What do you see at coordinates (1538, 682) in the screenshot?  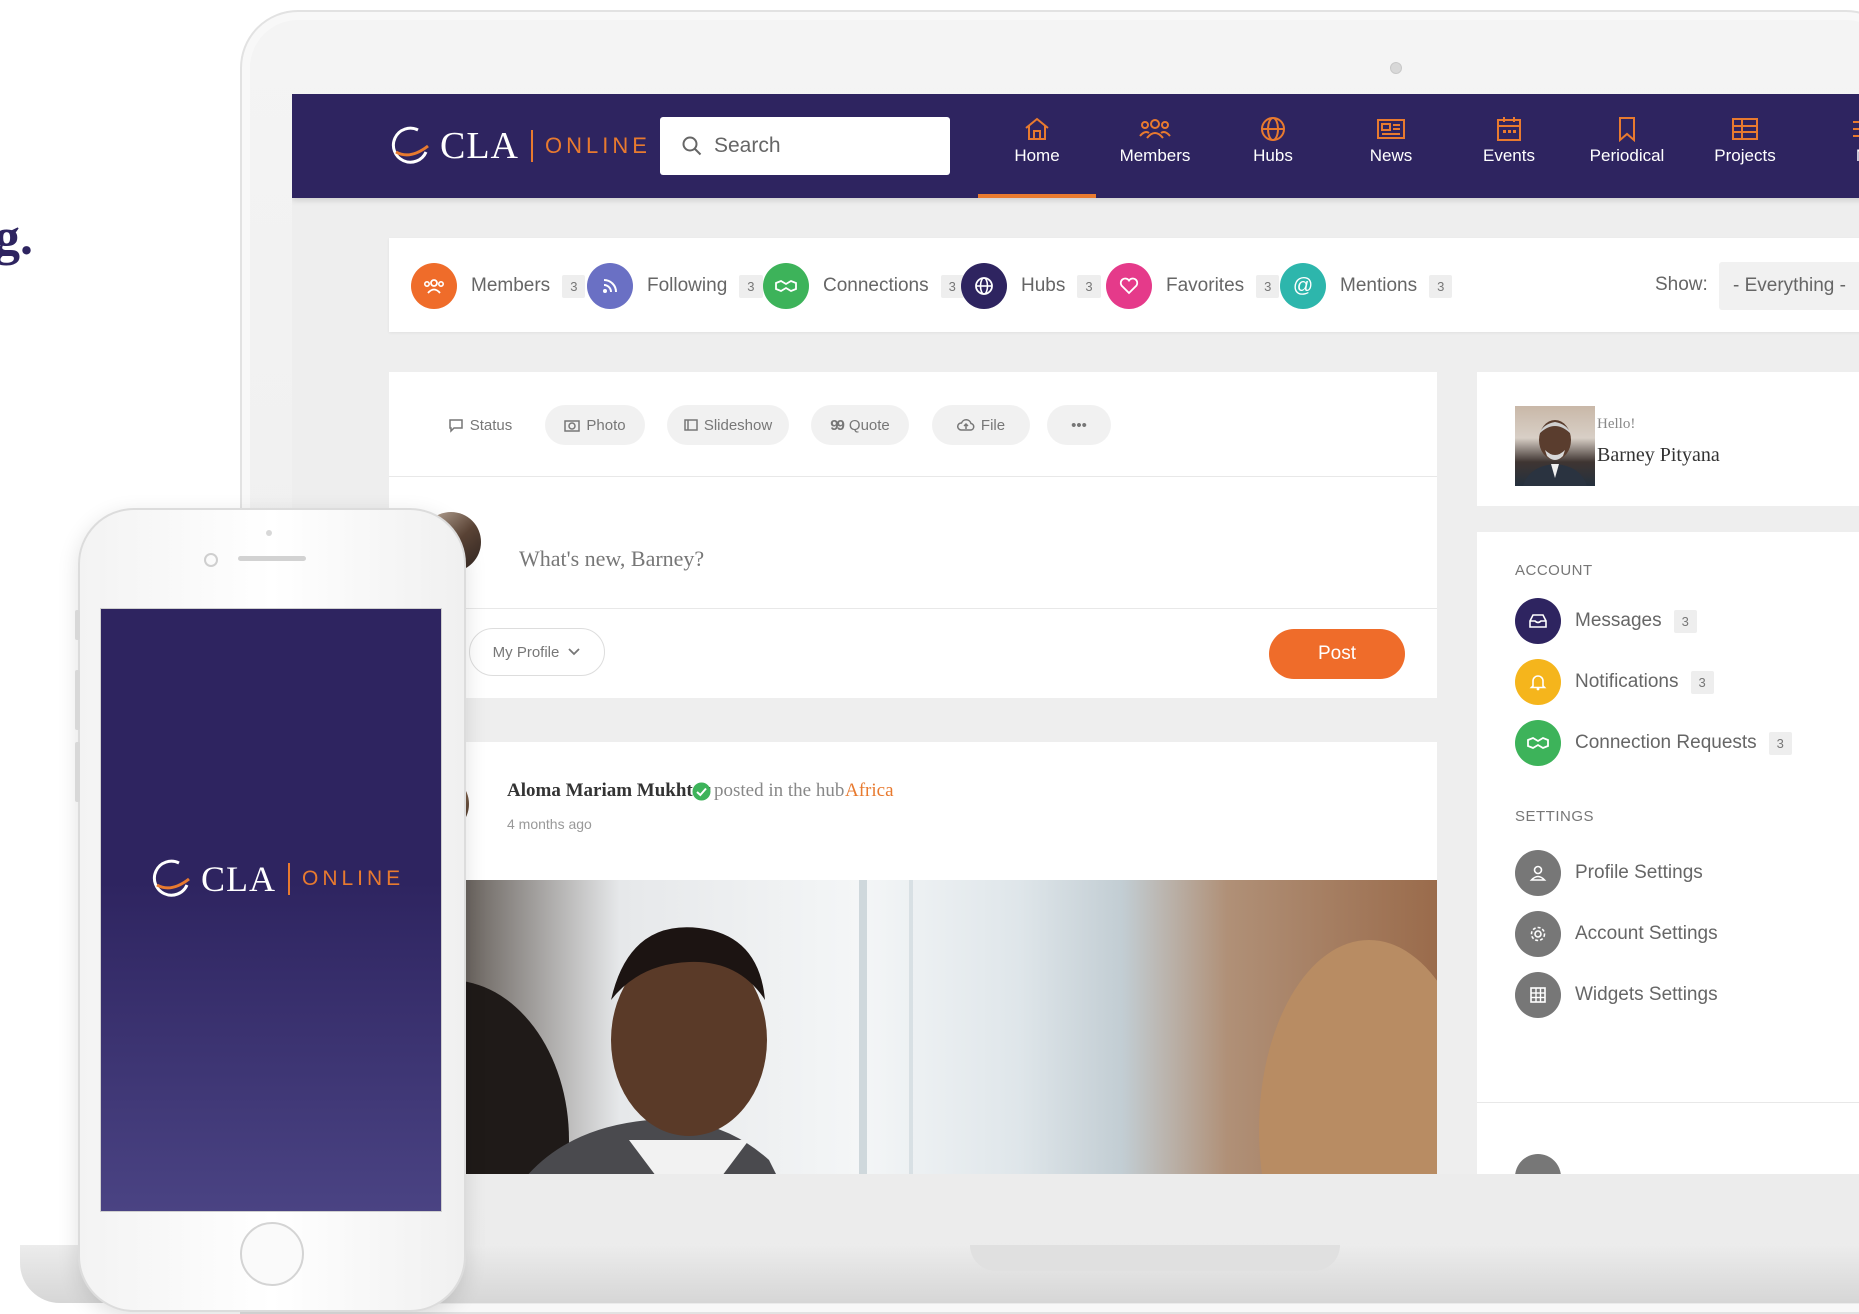 I see `bell-icon` at bounding box center [1538, 682].